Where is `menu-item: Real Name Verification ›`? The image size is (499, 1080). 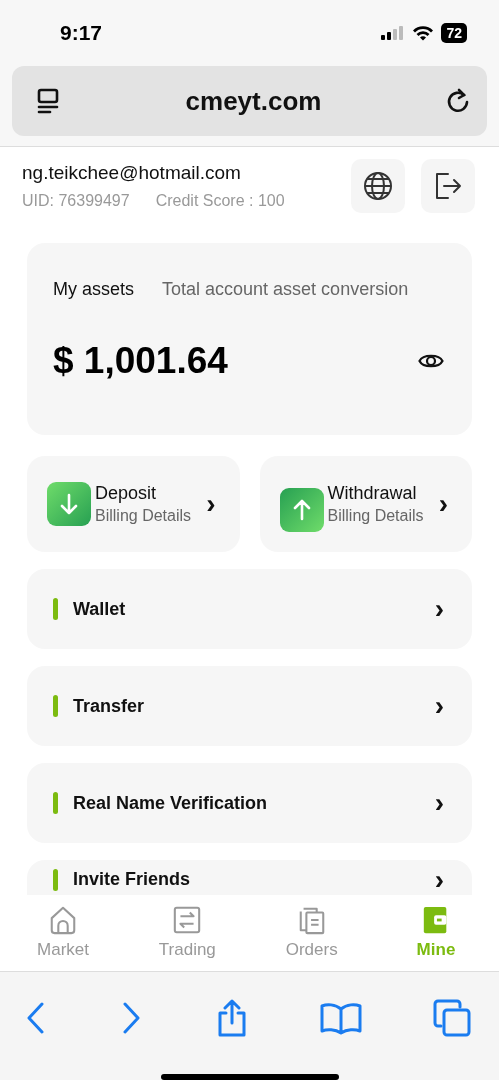
menu-item: Real Name Verification › is located at coordinates (249, 803).